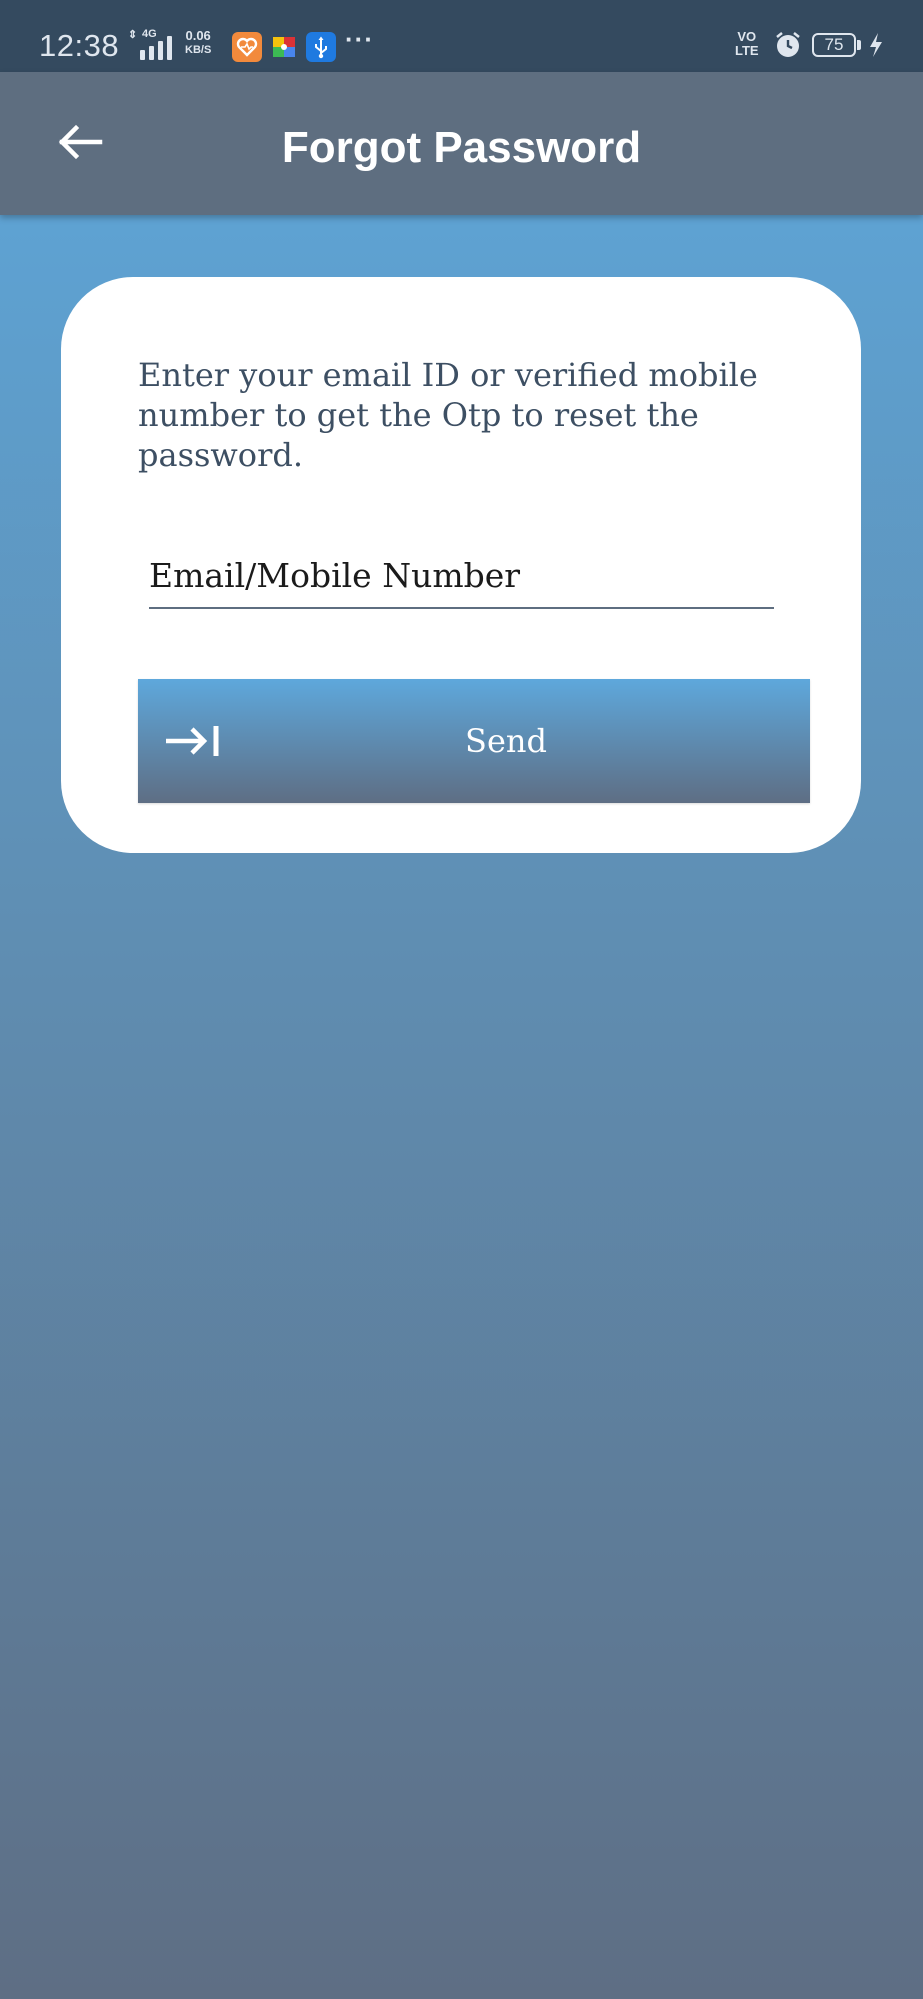 The image size is (923, 1999). What do you see at coordinates (506, 741) in the screenshot?
I see `send-label: Send` at bounding box center [506, 741].